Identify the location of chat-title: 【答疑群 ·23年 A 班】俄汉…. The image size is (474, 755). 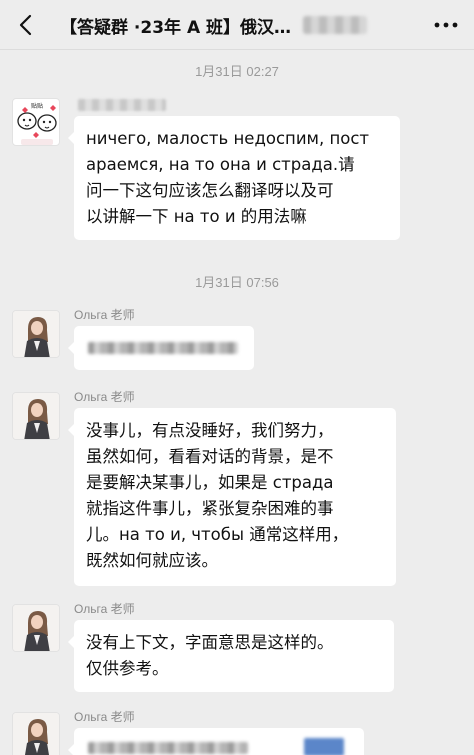
(176, 27).